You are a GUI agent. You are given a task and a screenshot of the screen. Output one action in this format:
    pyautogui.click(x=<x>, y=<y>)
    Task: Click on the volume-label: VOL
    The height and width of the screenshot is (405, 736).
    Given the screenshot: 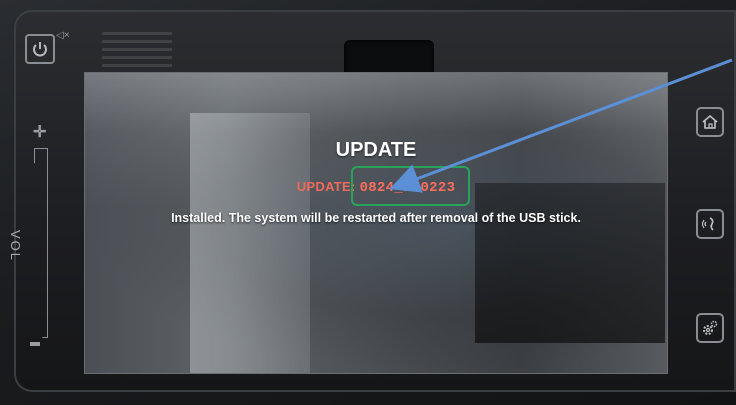 What is the action you would take?
    pyautogui.click(x=15, y=246)
    